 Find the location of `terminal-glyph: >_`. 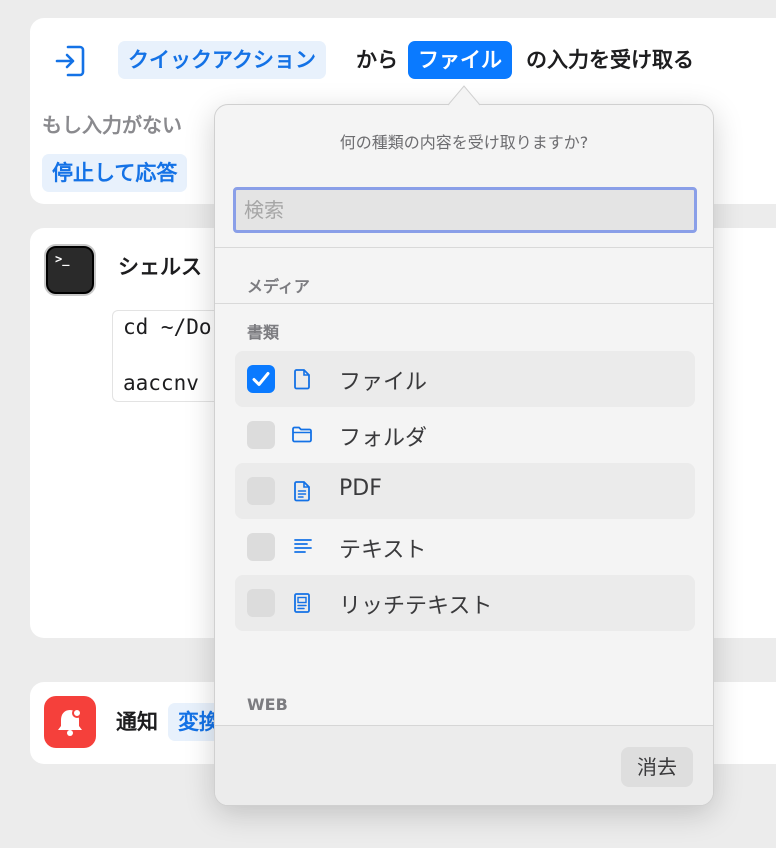

terminal-glyph: >_ is located at coordinates (62, 259).